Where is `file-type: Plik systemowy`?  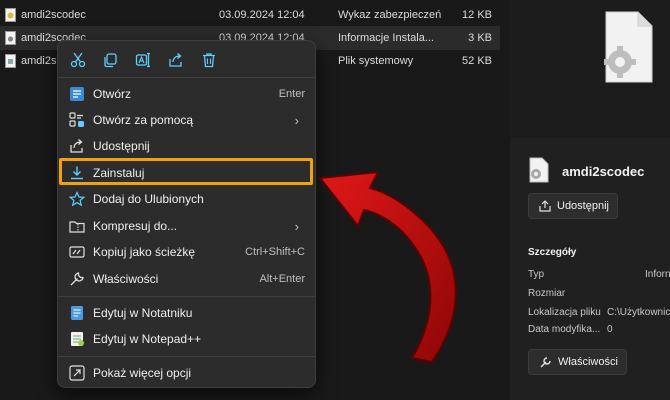 file-type: Plik systemowy is located at coordinates (376, 61).